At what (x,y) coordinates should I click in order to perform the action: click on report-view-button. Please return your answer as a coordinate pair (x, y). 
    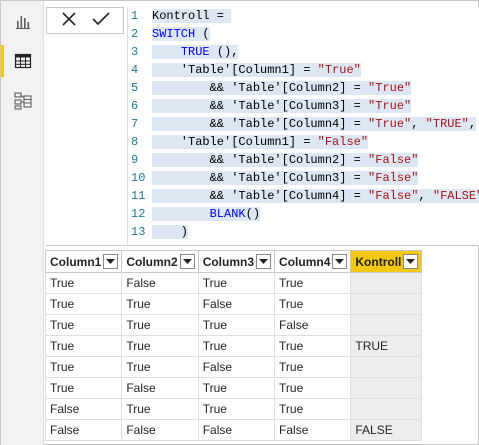
    Looking at the image, I should click on (22, 22).